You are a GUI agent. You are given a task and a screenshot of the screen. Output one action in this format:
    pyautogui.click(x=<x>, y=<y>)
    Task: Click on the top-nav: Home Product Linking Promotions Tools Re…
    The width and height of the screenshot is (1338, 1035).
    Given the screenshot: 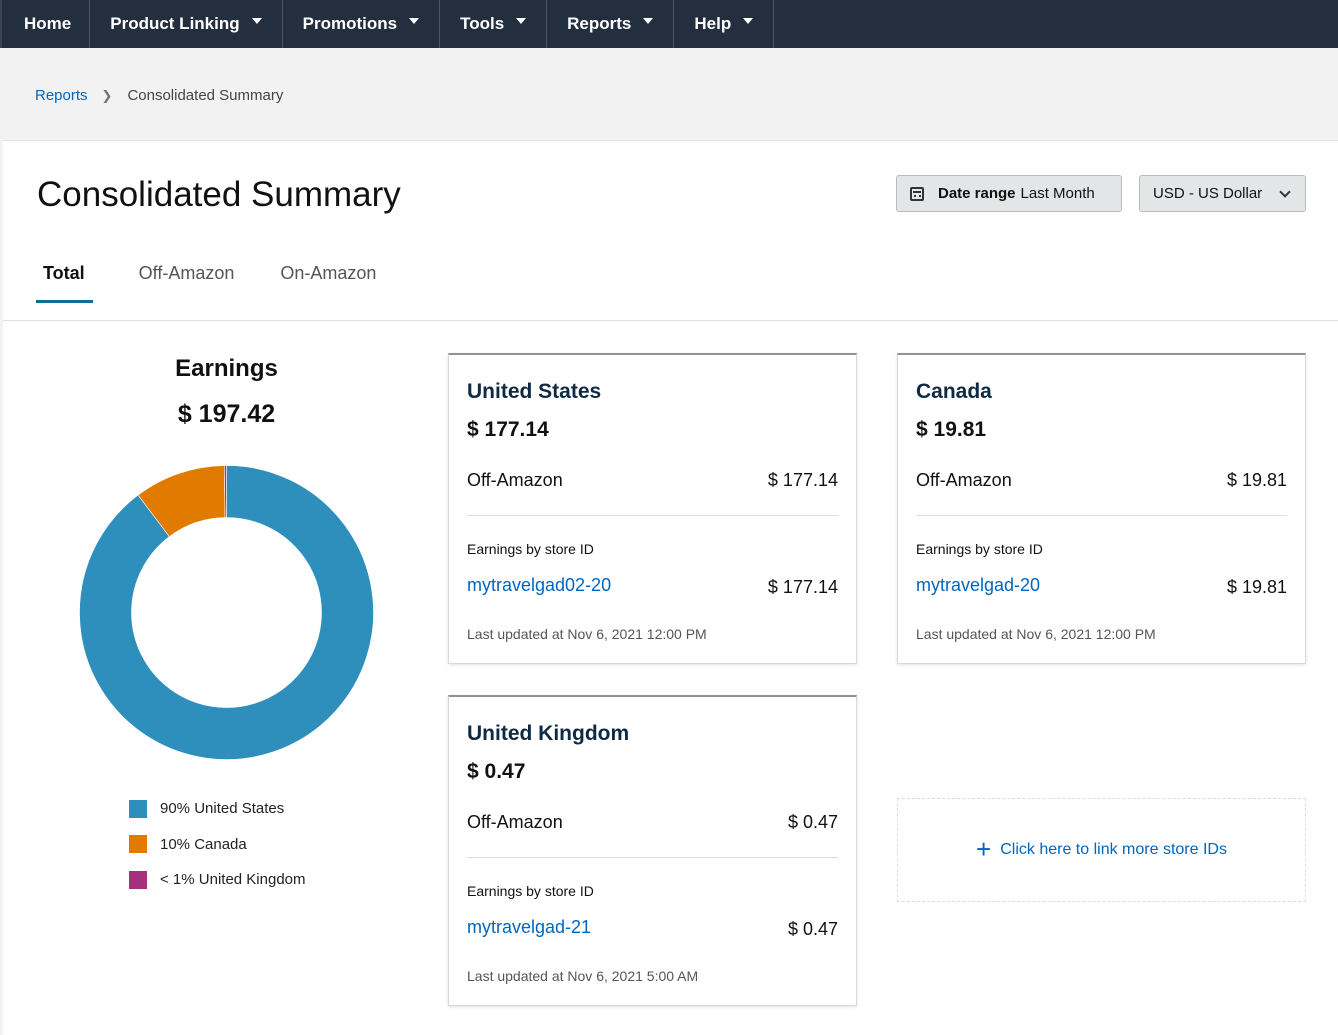 What is the action you would take?
    pyautogui.click(x=669, y=24)
    